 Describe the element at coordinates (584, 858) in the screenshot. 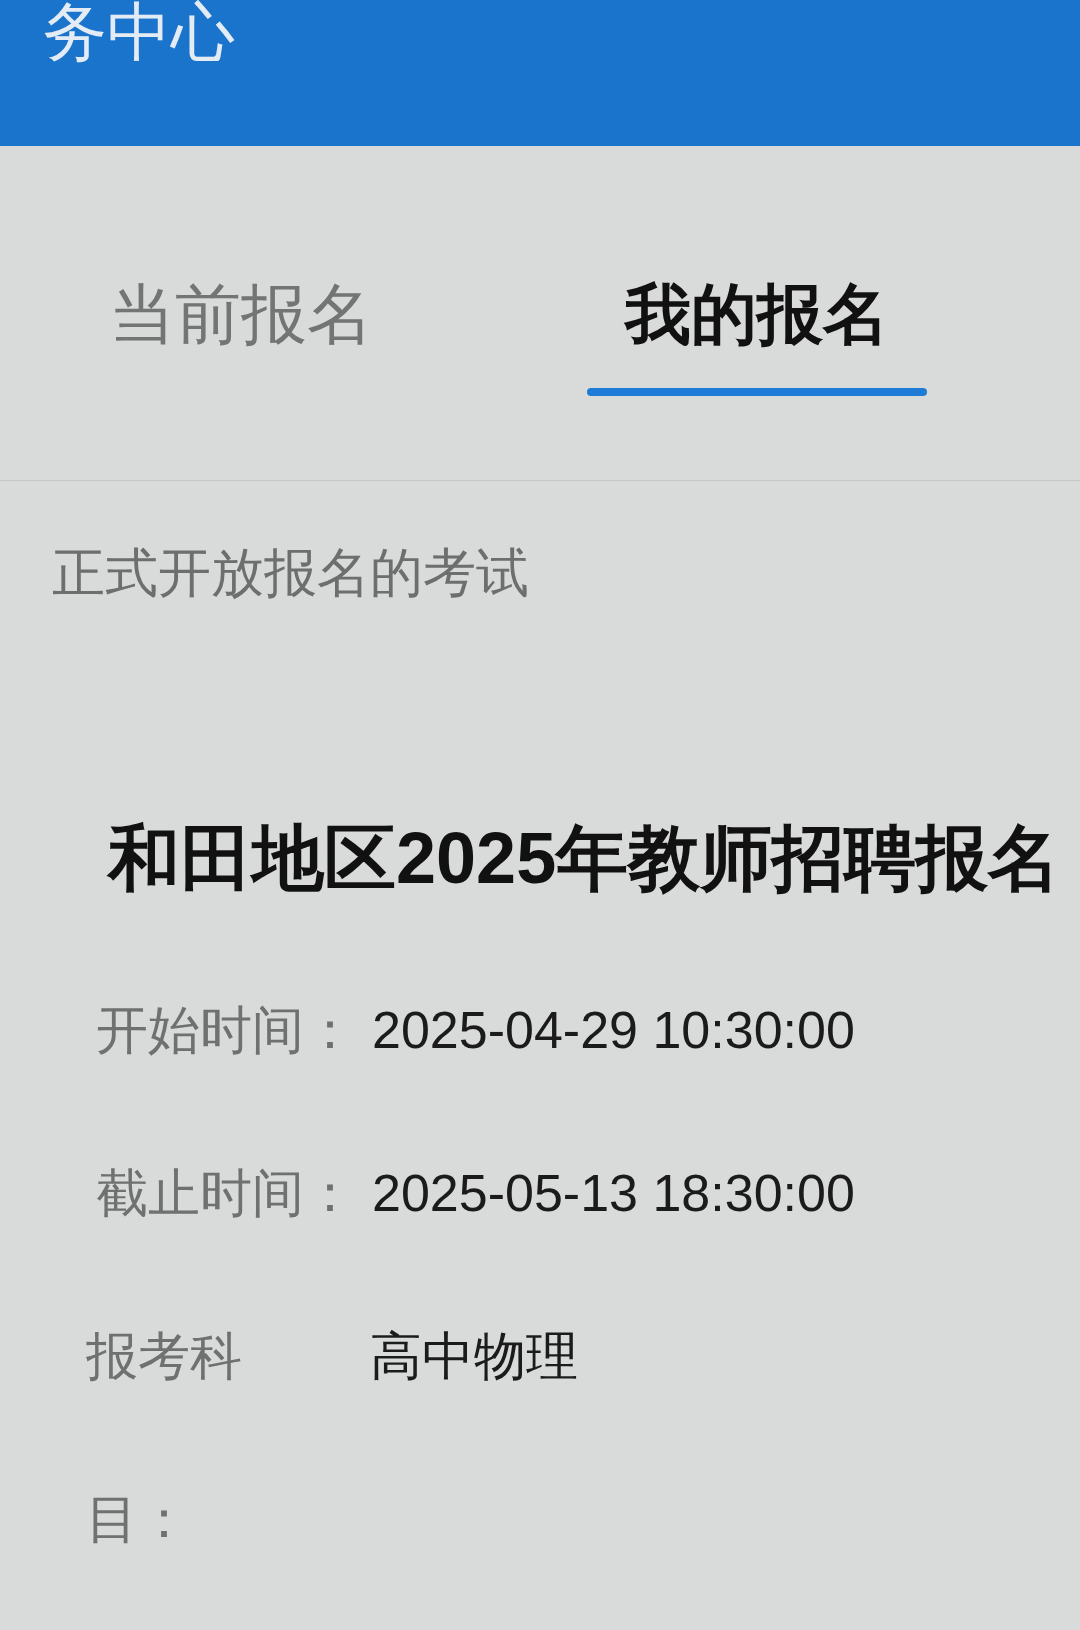

I see `exam-title: 和田地区2025年教师招聘报名` at that location.